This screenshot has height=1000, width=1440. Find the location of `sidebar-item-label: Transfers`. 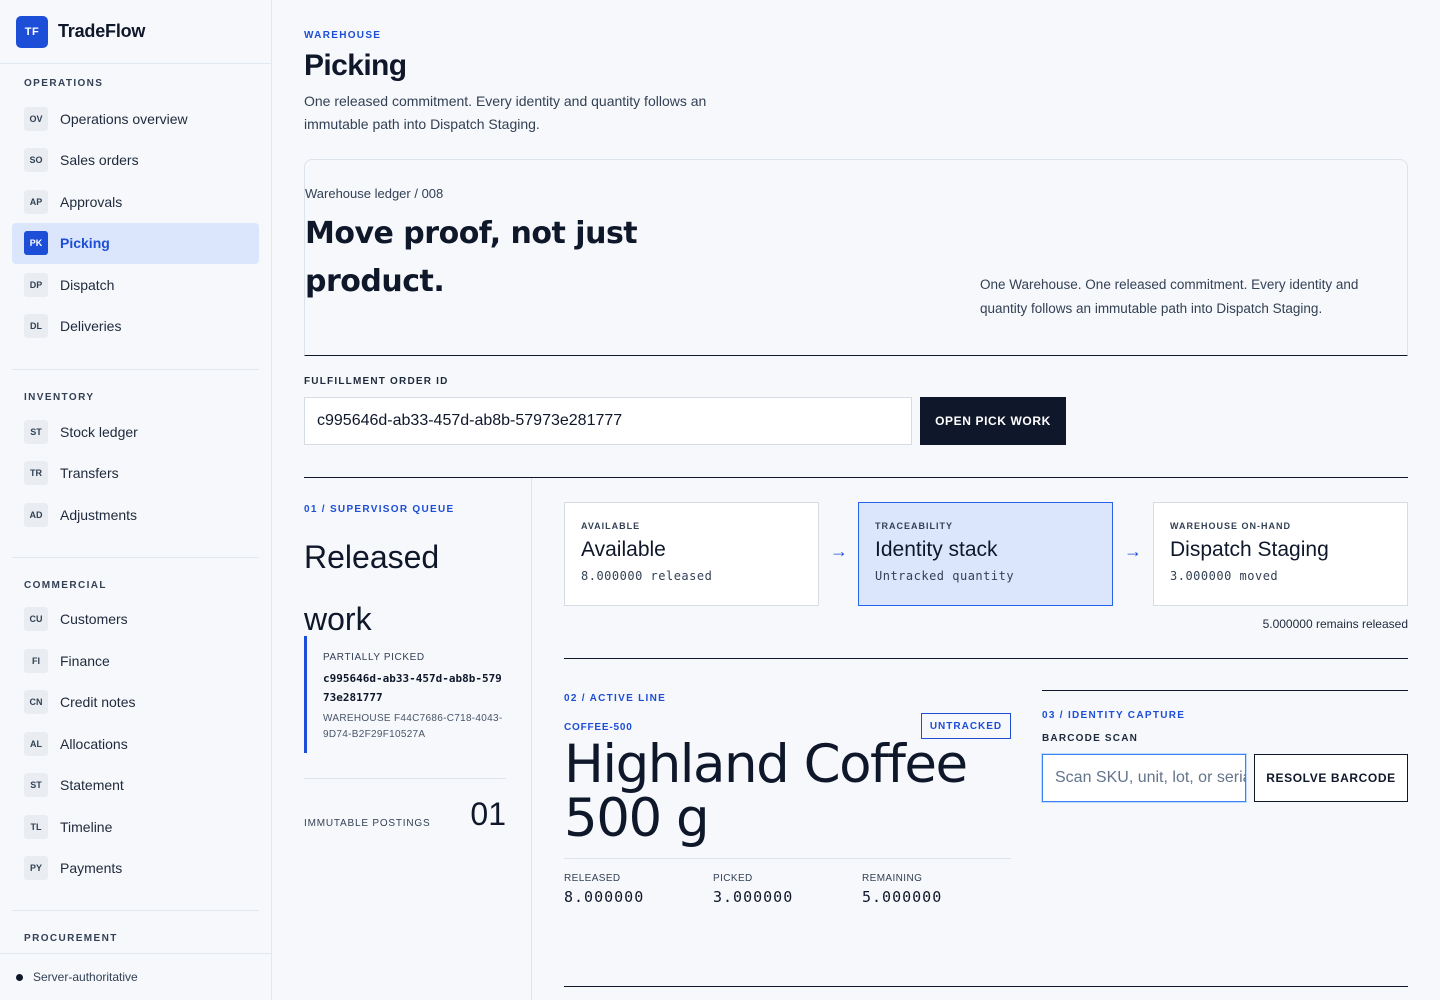

sidebar-item-label: Transfers is located at coordinates (89, 473).